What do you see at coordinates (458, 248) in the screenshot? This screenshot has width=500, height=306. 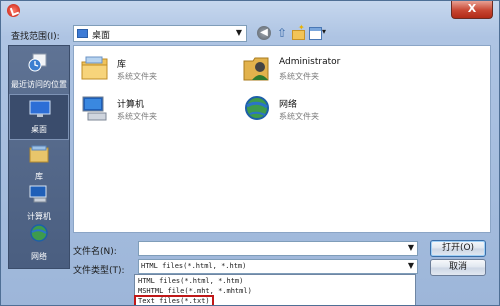 I see `open-button: 打开(O)` at bounding box center [458, 248].